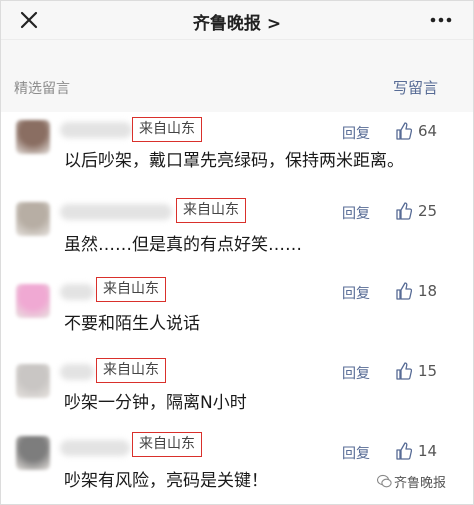  Describe the element at coordinates (226, 24) in the screenshot. I see `account-name: 齐鲁晚报` at that location.